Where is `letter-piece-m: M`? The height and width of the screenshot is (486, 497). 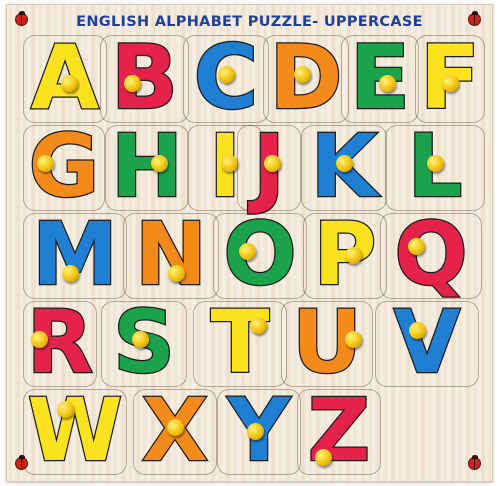 letter-piece-m: M is located at coordinates (75, 255).